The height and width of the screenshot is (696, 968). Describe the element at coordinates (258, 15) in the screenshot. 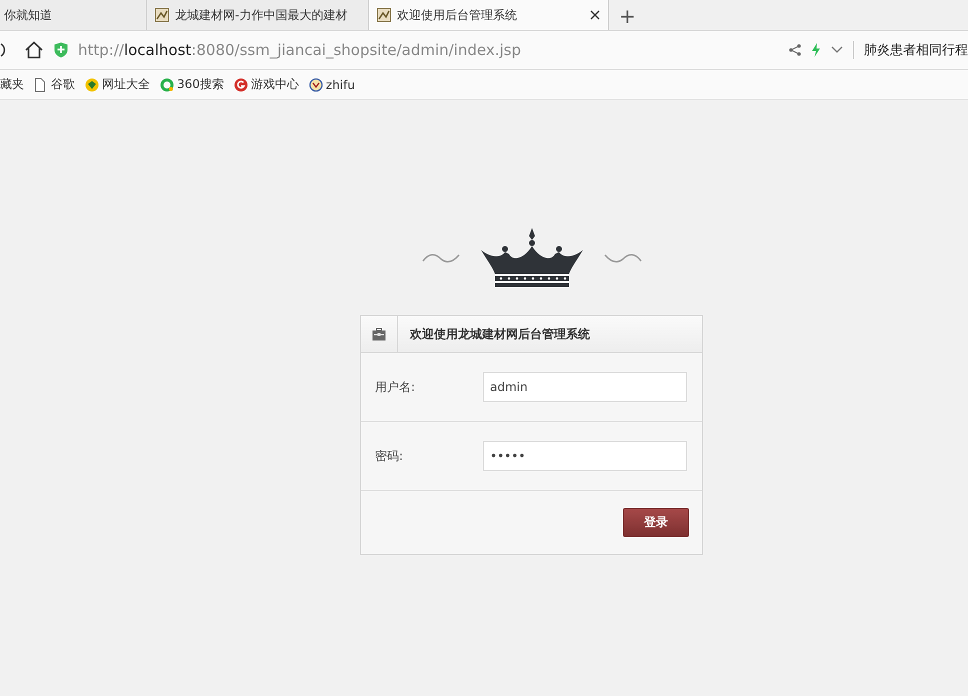

I see `browser-tab: 龙城建材网-力作中国最大的建材` at that location.